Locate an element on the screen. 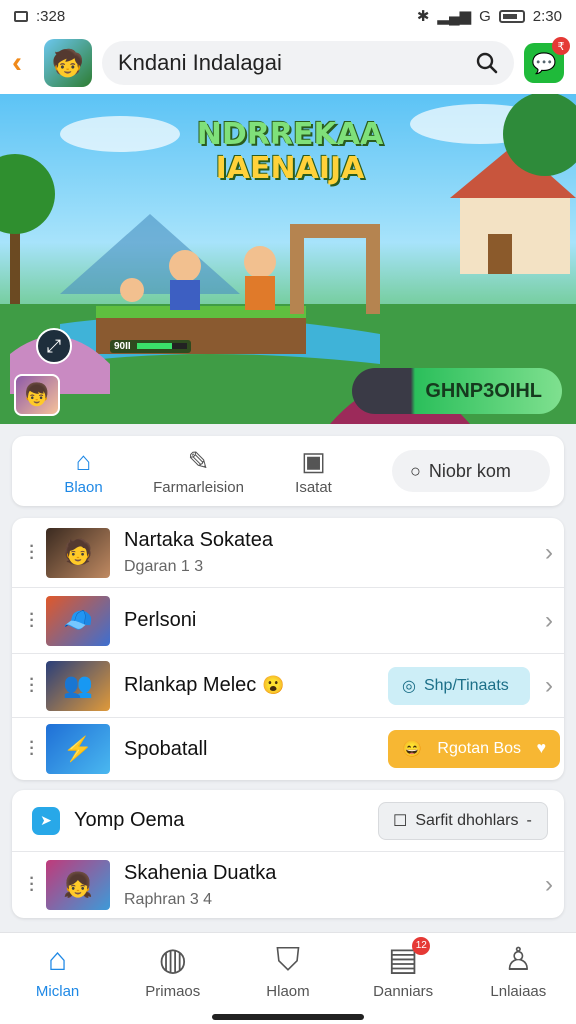 The height and width of the screenshot is (1024, 576). item-thumbnail: 👧 is located at coordinates (78, 885).